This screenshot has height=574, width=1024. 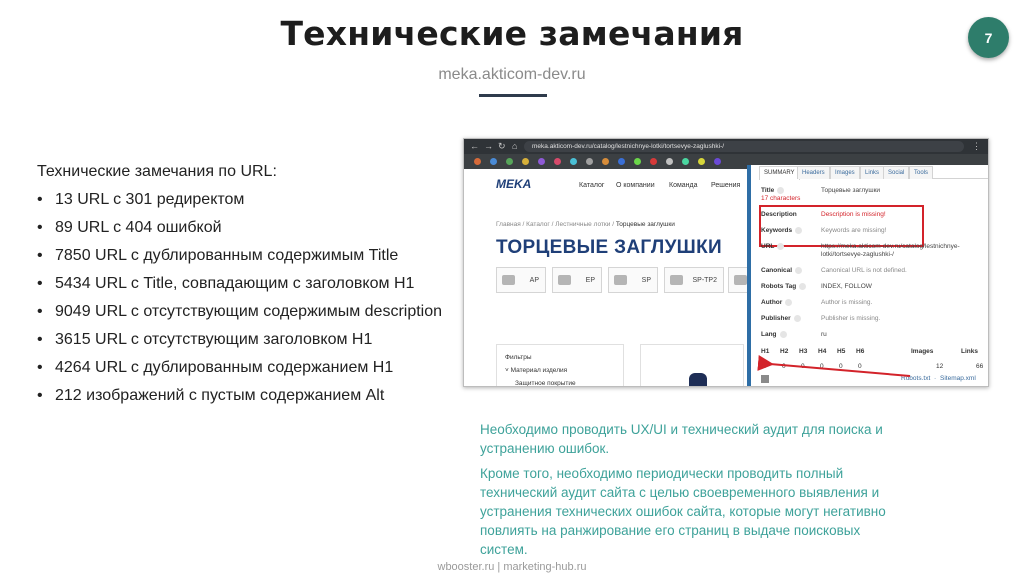 What do you see at coordinates (591, 185) in the screenshot?
I see `site-nav-item: Каталог` at bounding box center [591, 185].